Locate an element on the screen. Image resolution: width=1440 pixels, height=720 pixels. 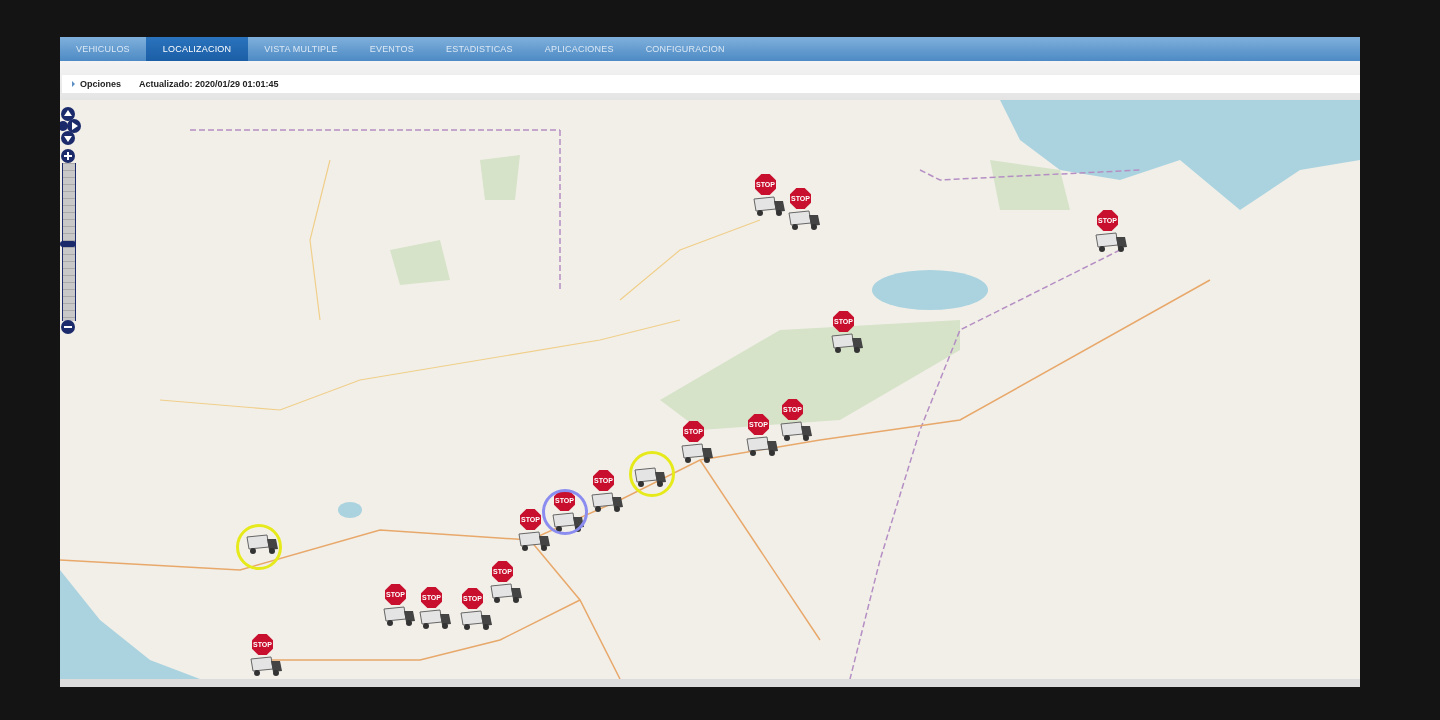
nav-tab: CONFIGURACION is located at coordinates (685, 49).